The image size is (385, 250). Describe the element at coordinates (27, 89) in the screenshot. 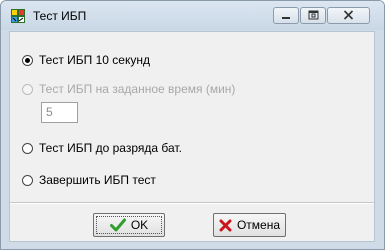

I see `radio-button-disabled` at that location.